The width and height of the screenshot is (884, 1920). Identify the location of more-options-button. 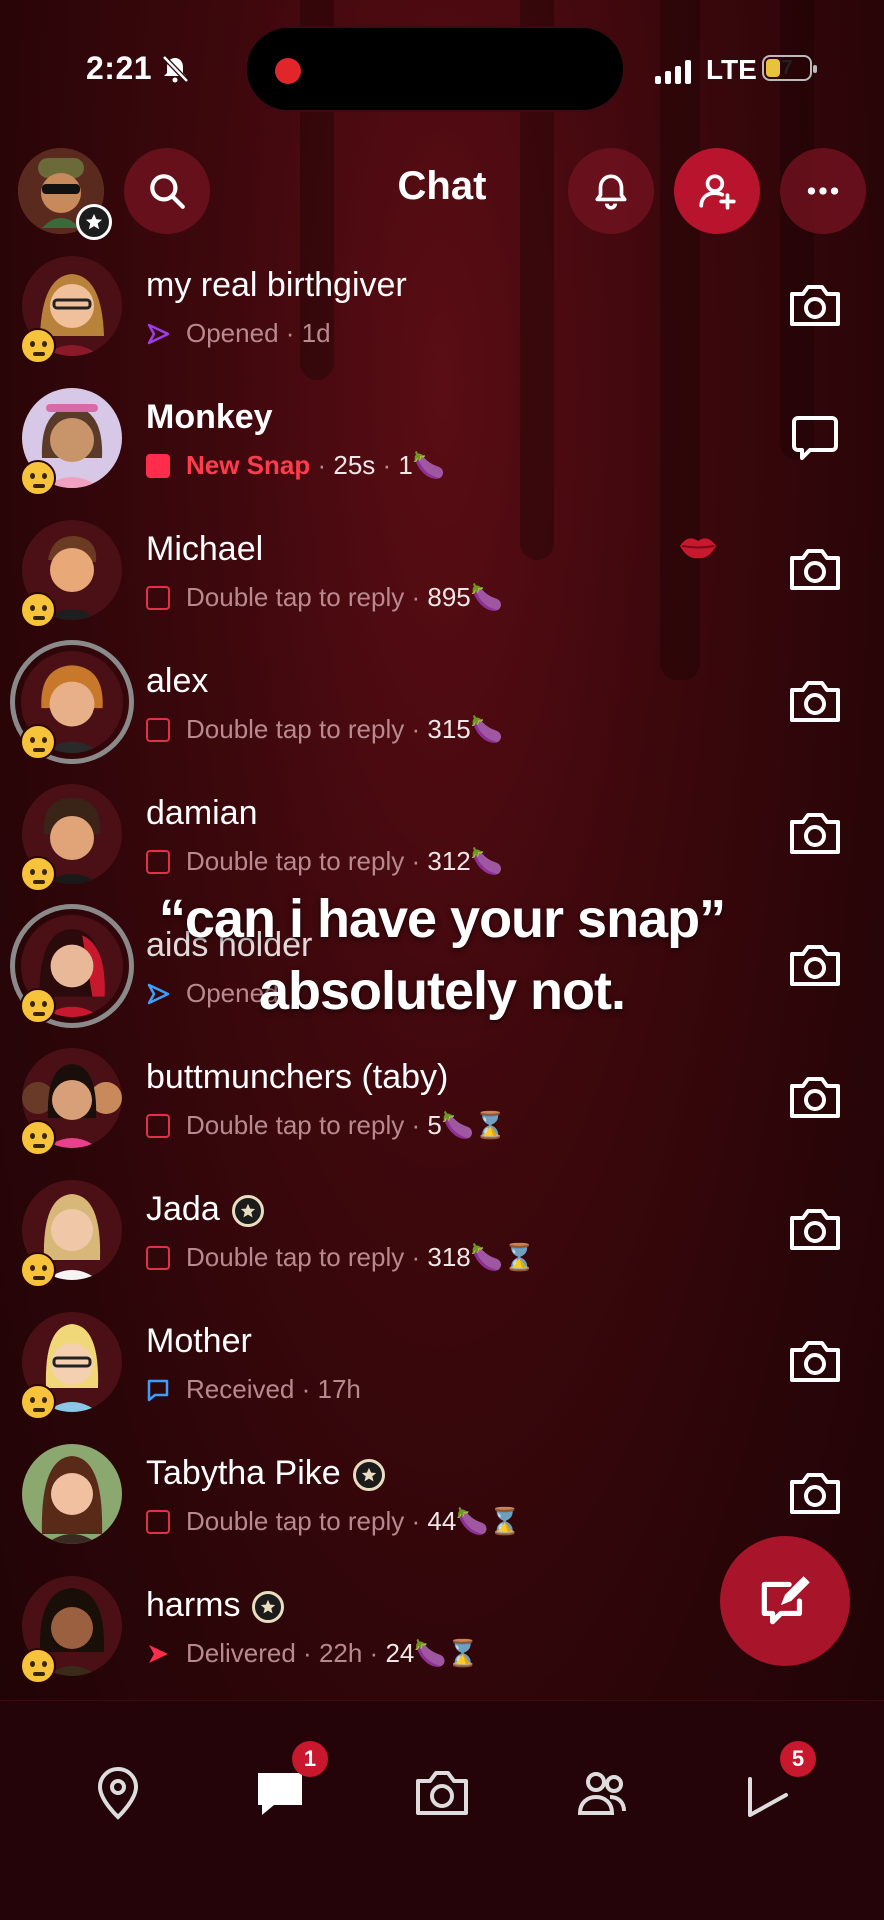
(823, 191).